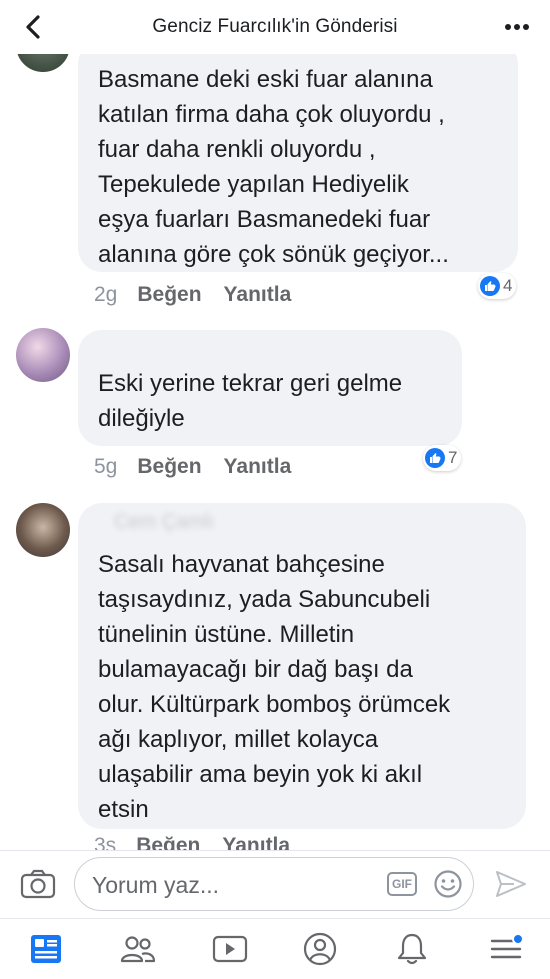 The image size is (550, 979). What do you see at coordinates (105, 467) in the screenshot?
I see `comment-time: 5g` at bounding box center [105, 467].